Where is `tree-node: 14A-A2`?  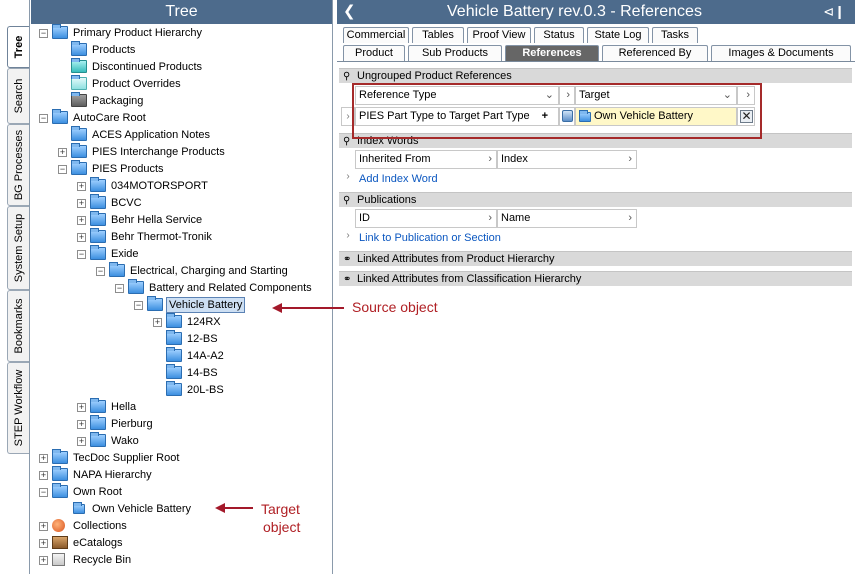
tree-node: 14A-A2 is located at coordinates (181, 355).